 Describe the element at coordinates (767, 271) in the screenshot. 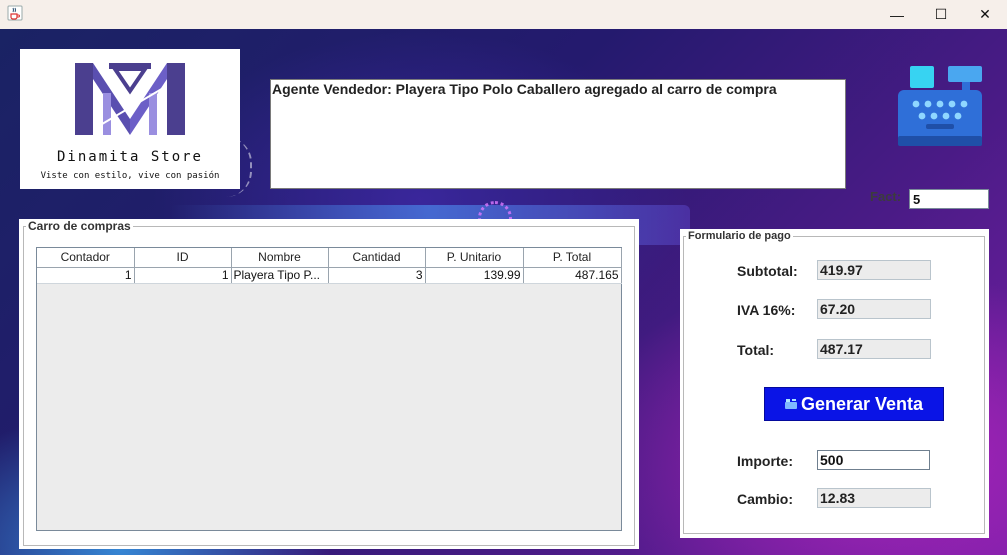

I see `subtotal-label: Subtotal:` at that location.